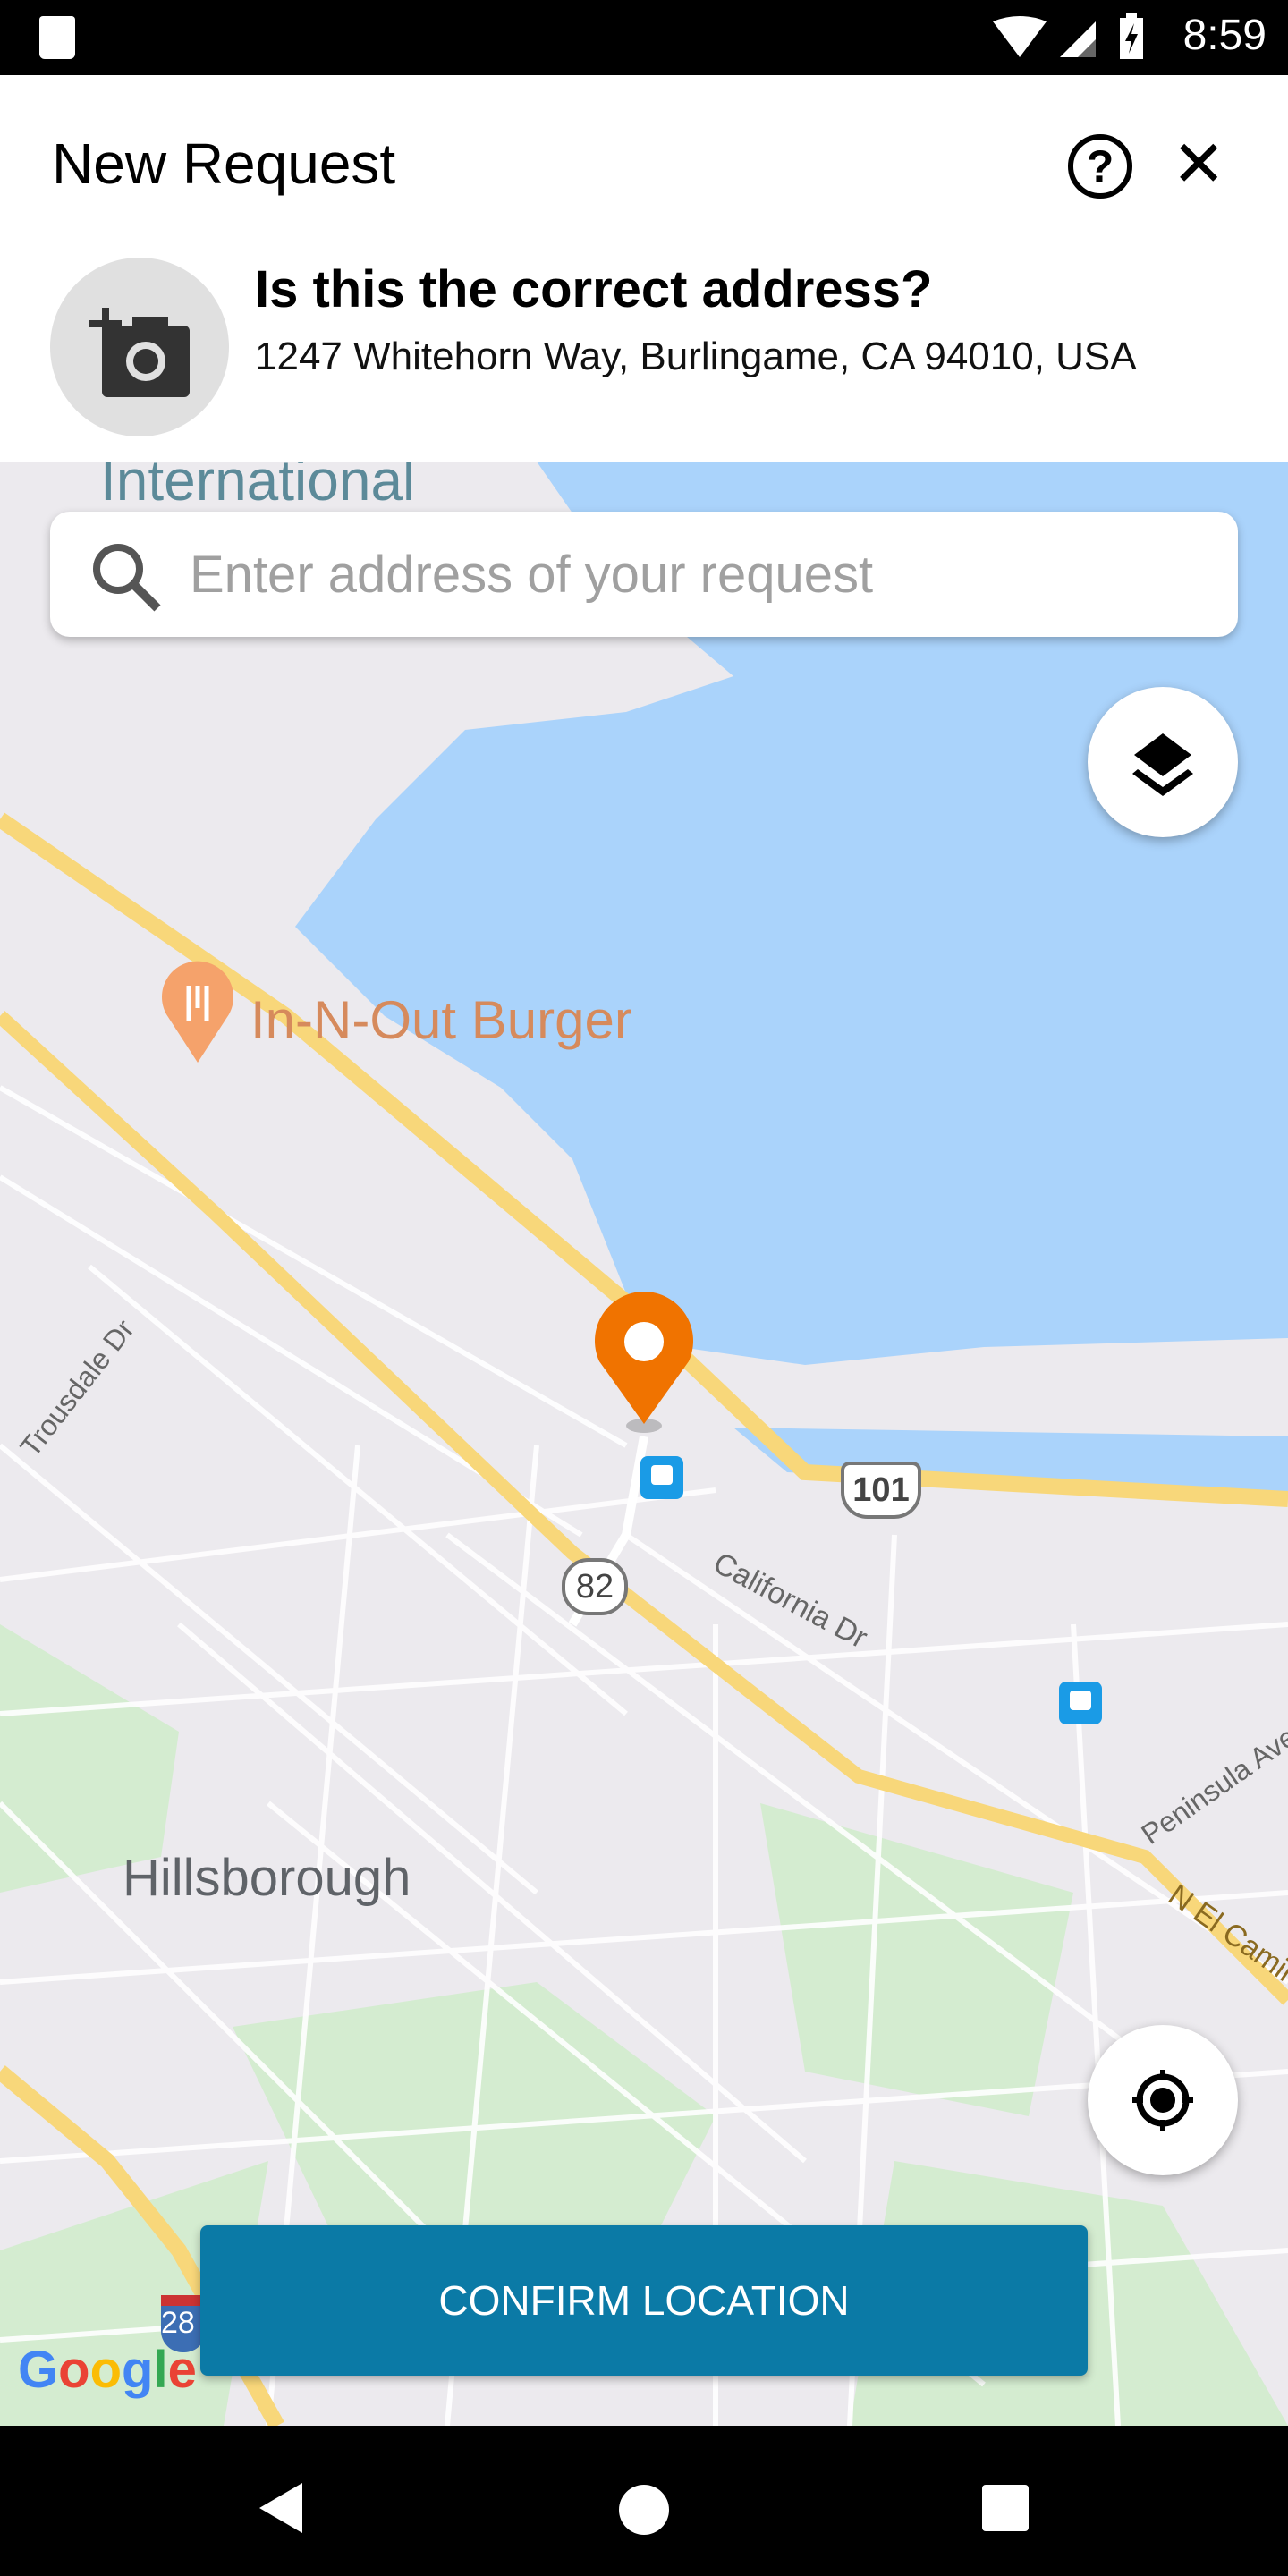  I want to click on my-location-icon, so click(1162, 2100).